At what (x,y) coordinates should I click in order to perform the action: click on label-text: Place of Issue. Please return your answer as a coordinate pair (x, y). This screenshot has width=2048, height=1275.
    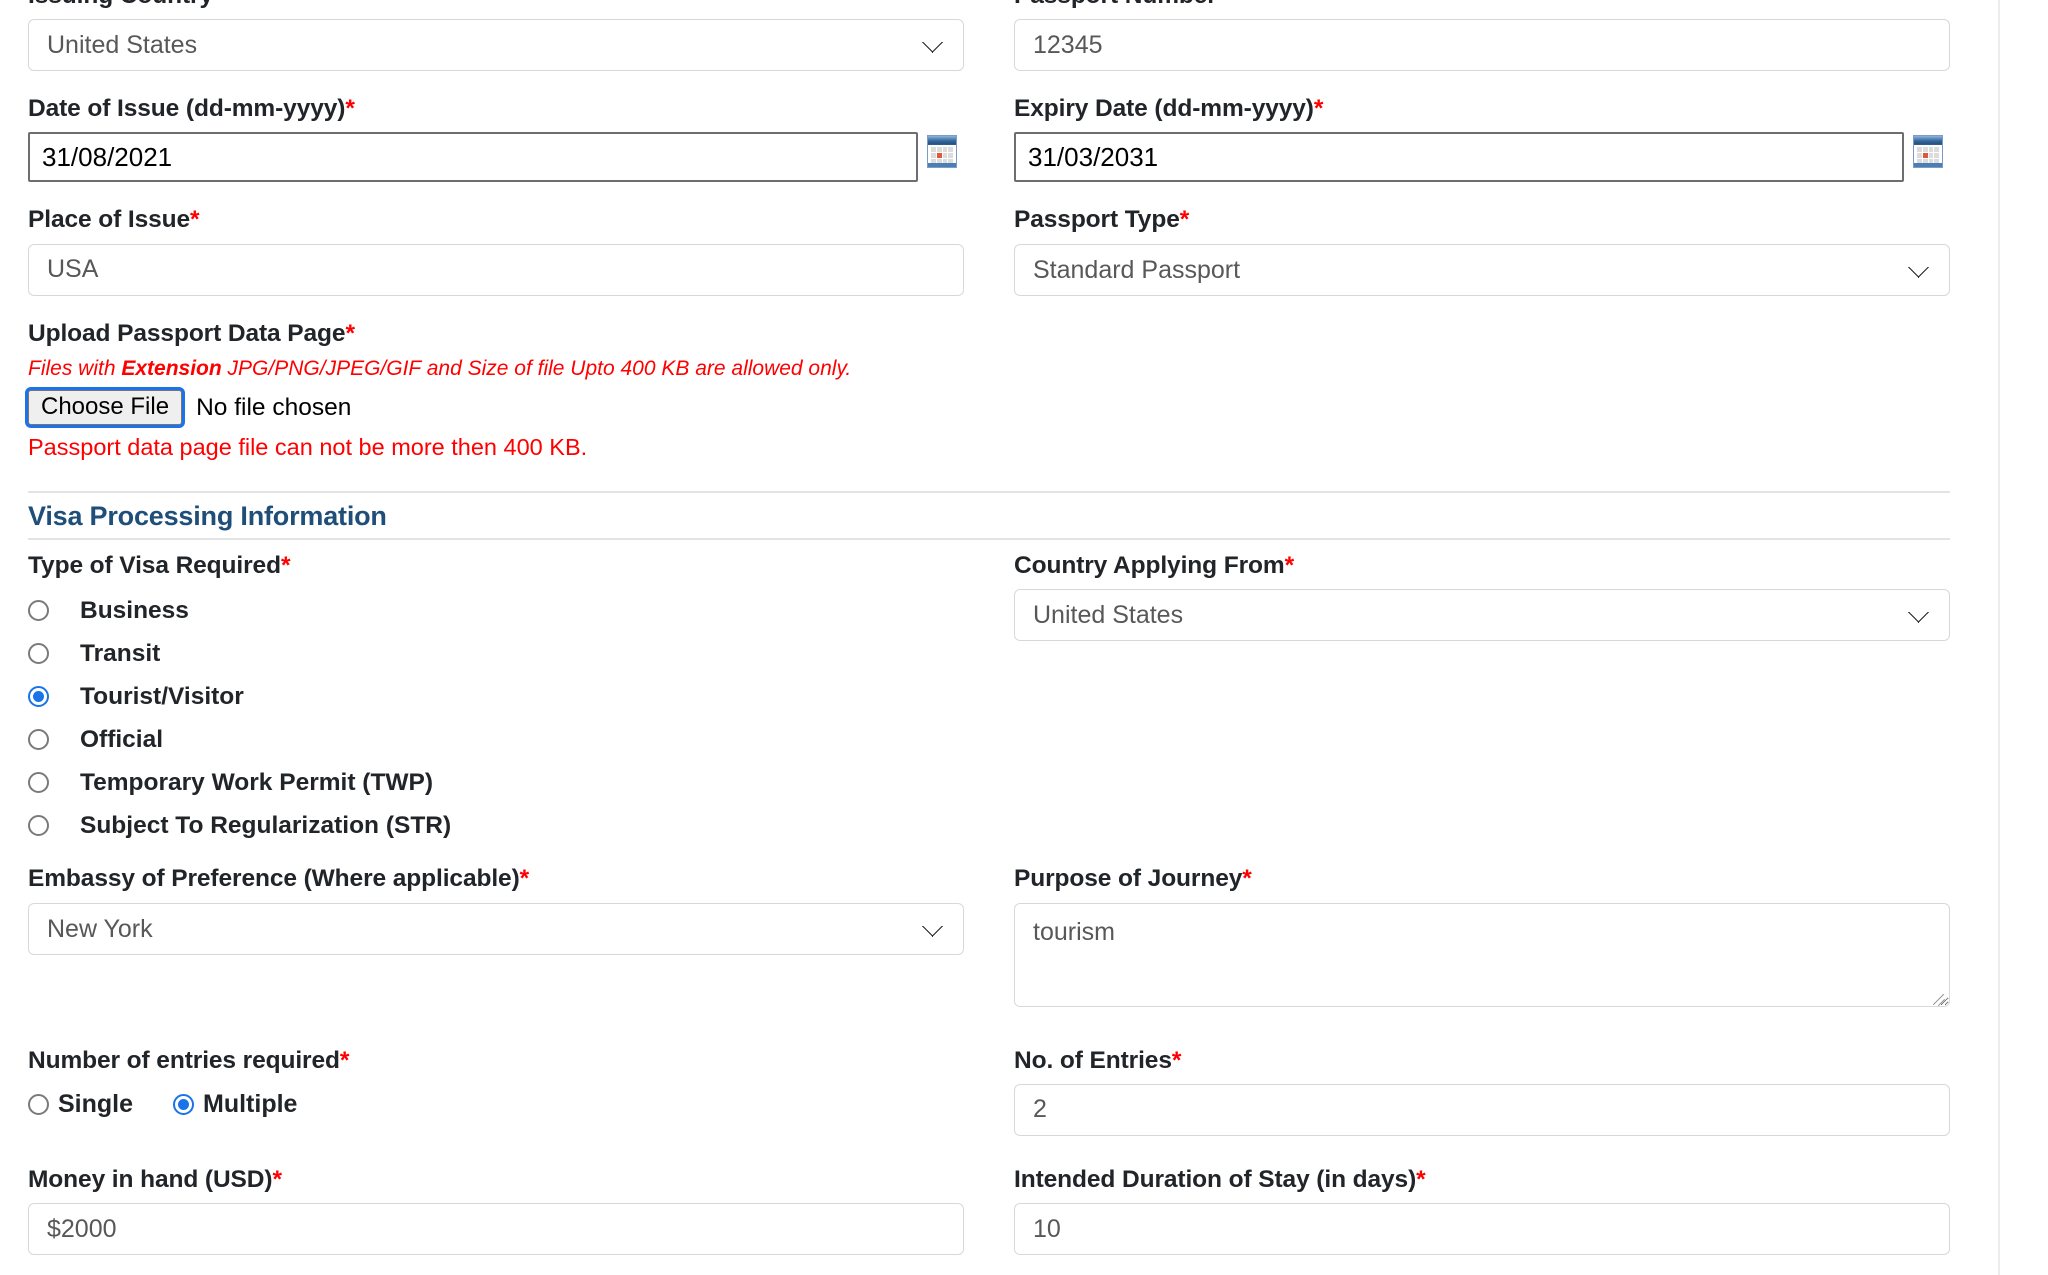
    Looking at the image, I should click on (109, 220).